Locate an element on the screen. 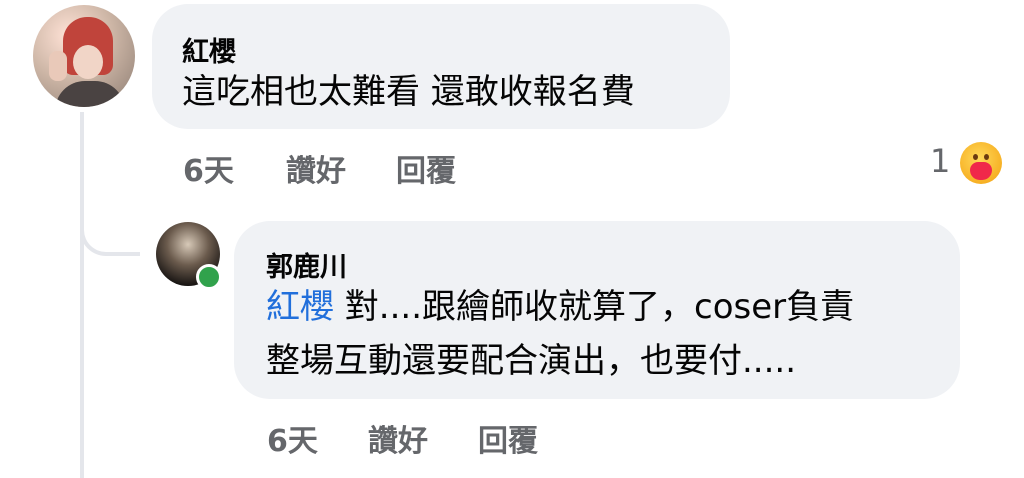 The image size is (1024, 478). reply-connector is located at coordinates (110, 226).